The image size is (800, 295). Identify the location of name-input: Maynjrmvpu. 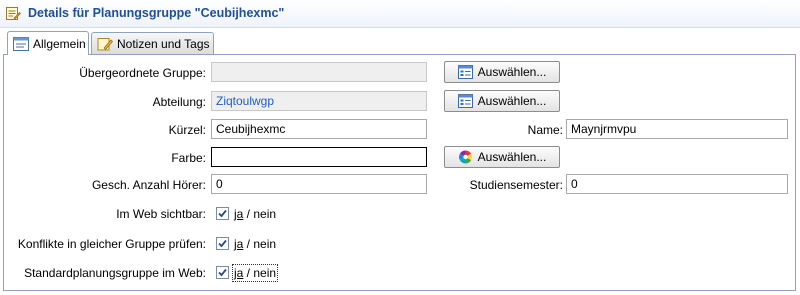
(677, 129).